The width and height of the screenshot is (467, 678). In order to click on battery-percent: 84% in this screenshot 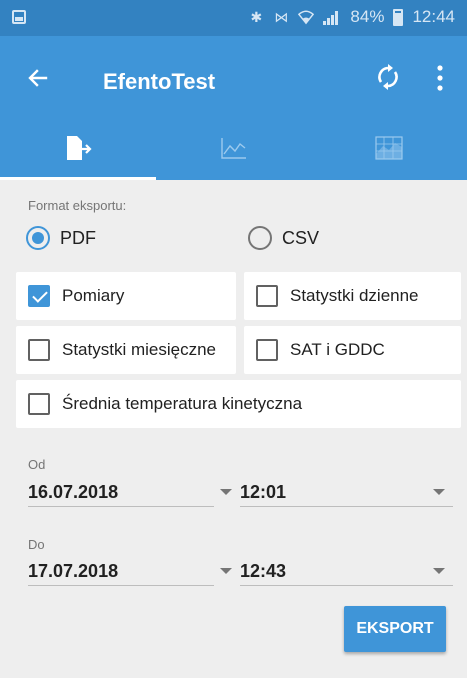, I will do `click(367, 16)`.